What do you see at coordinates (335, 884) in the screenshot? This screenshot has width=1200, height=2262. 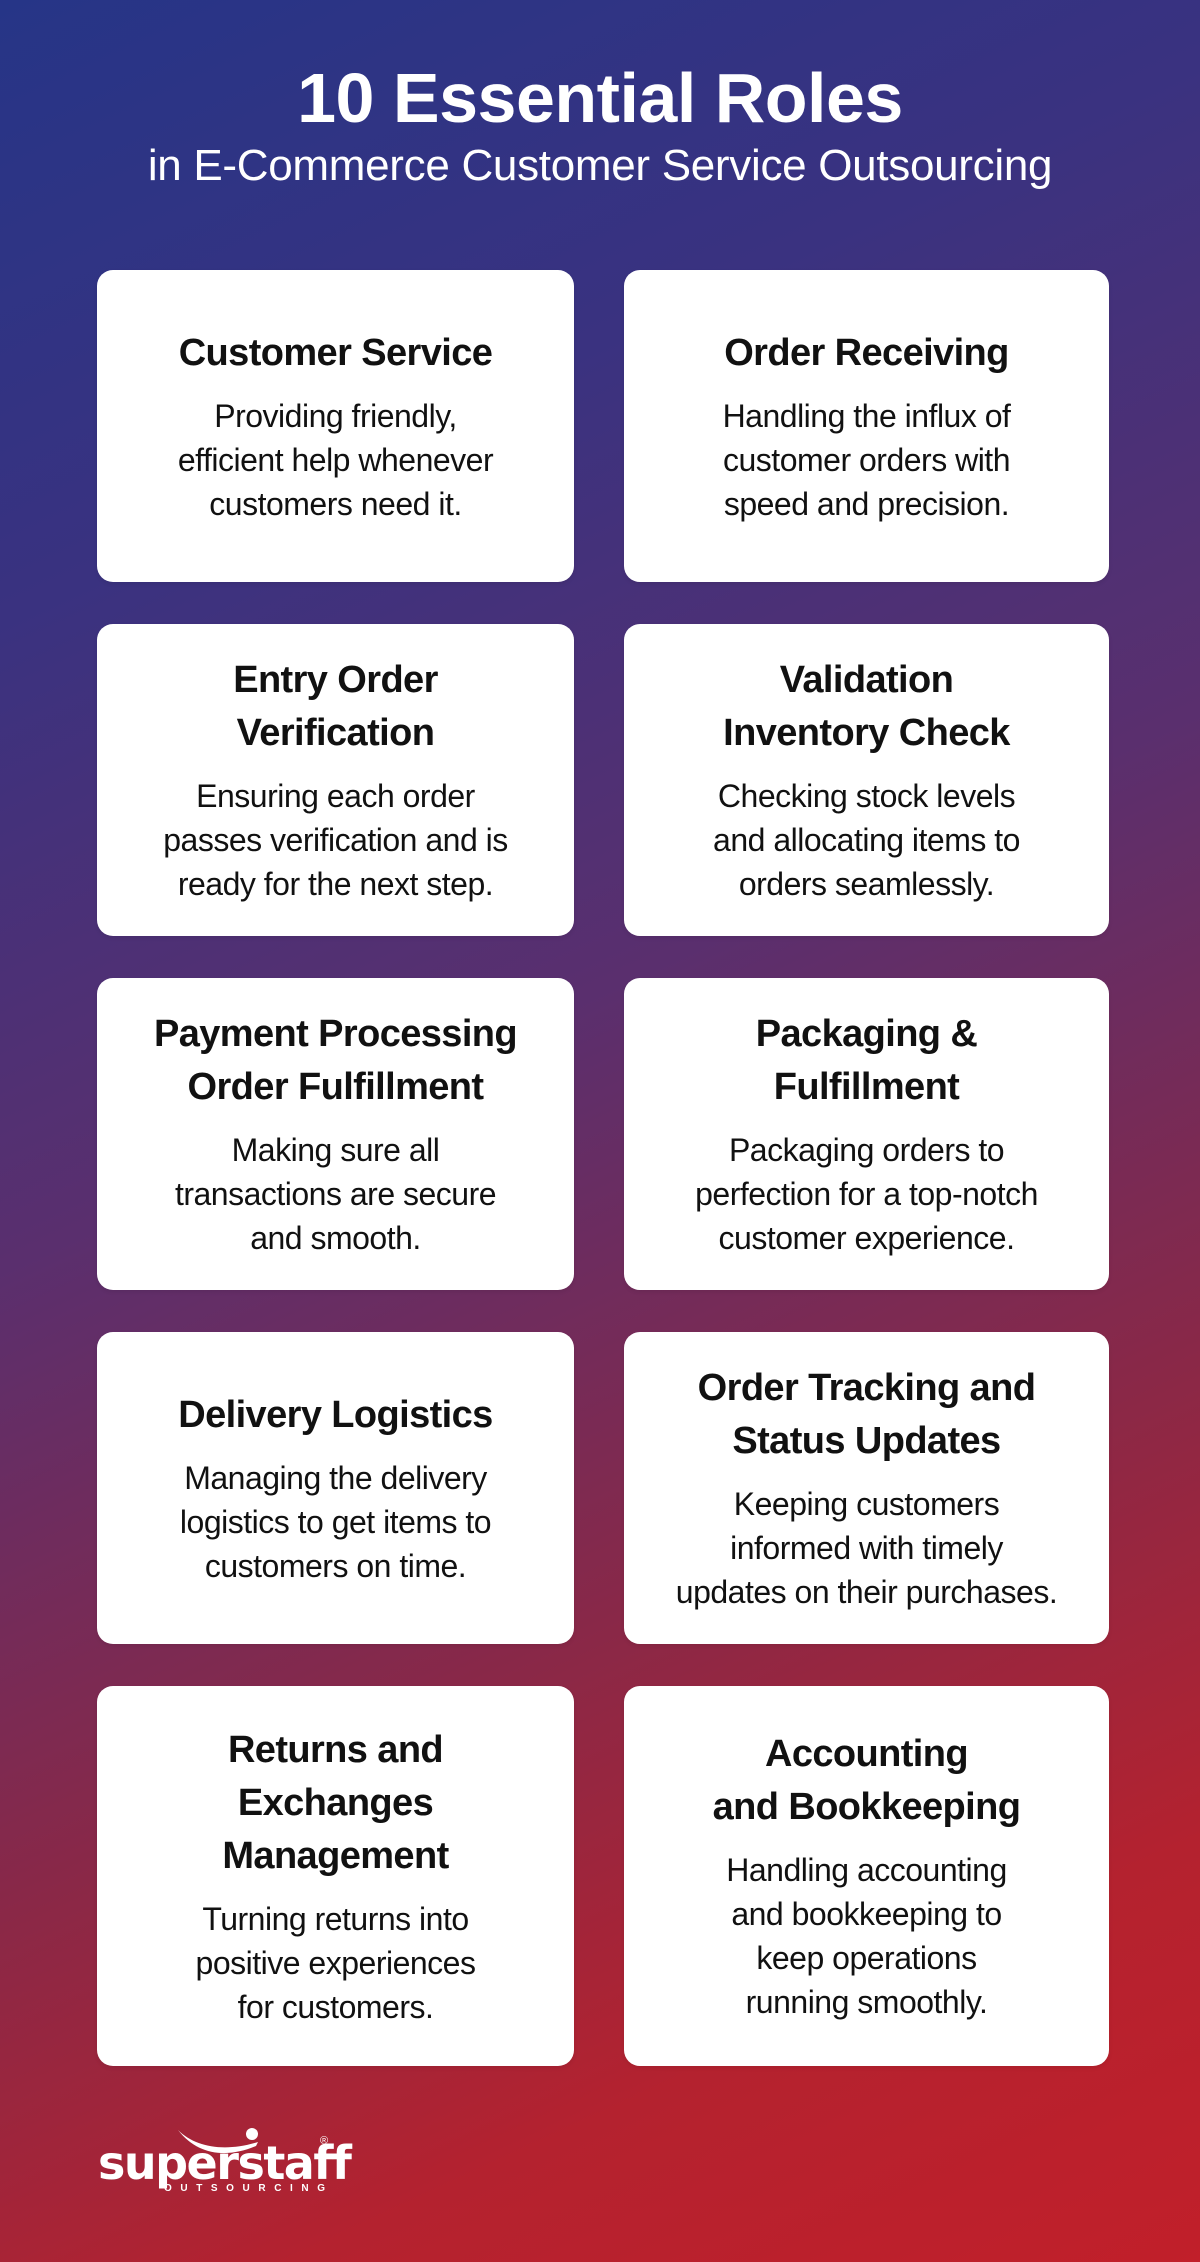 I see `role-description-line: ready for the next step.` at bounding box center [335, 884].